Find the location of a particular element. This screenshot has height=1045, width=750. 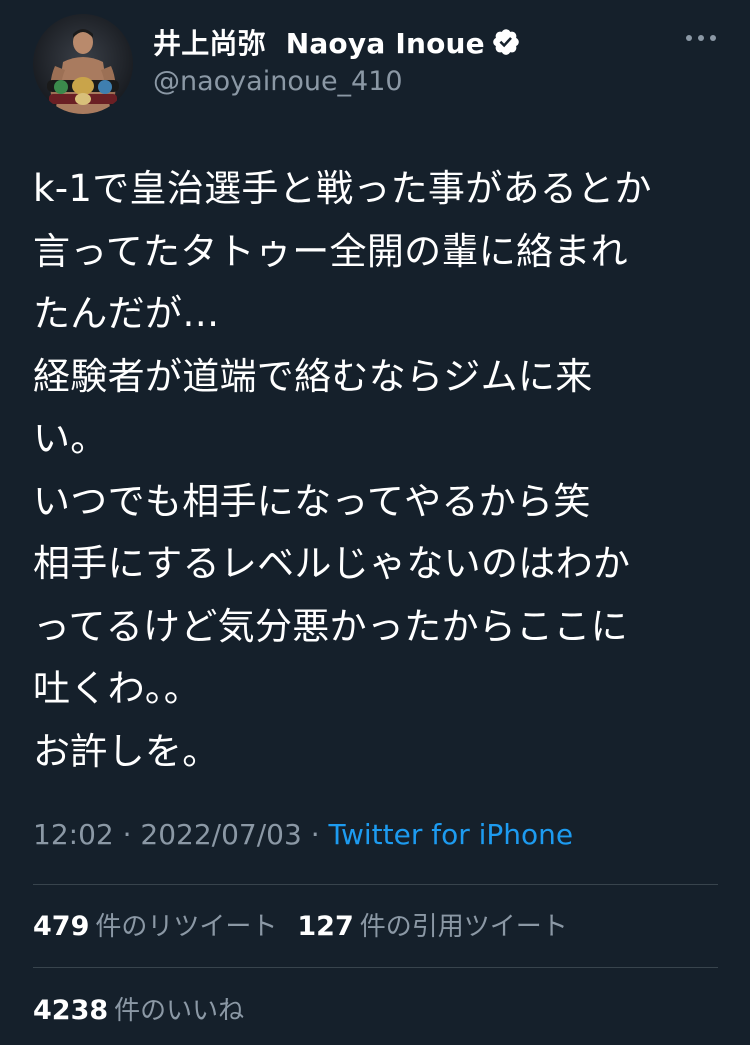

retweets-count: 479 is located at coordinates (61, 926).